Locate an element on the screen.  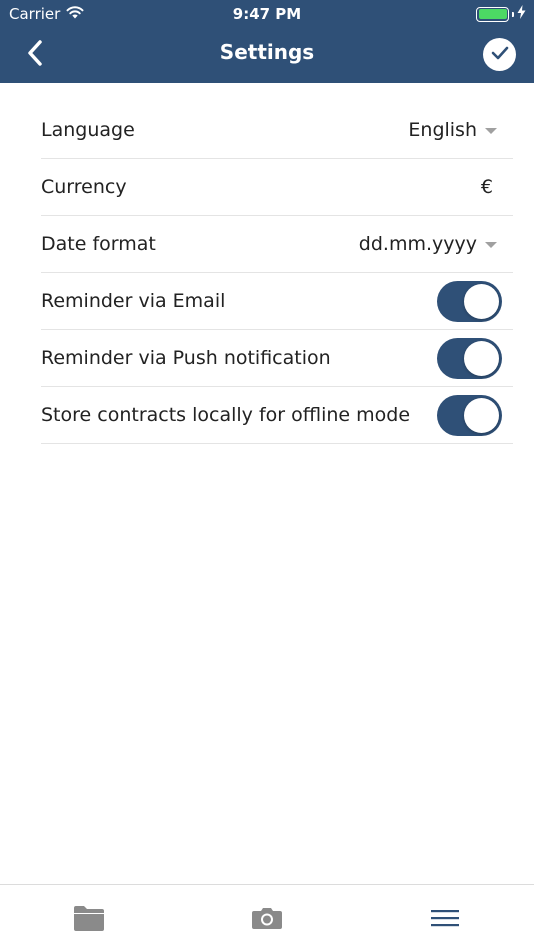
tab-bar is located at coordinates (267, 917).